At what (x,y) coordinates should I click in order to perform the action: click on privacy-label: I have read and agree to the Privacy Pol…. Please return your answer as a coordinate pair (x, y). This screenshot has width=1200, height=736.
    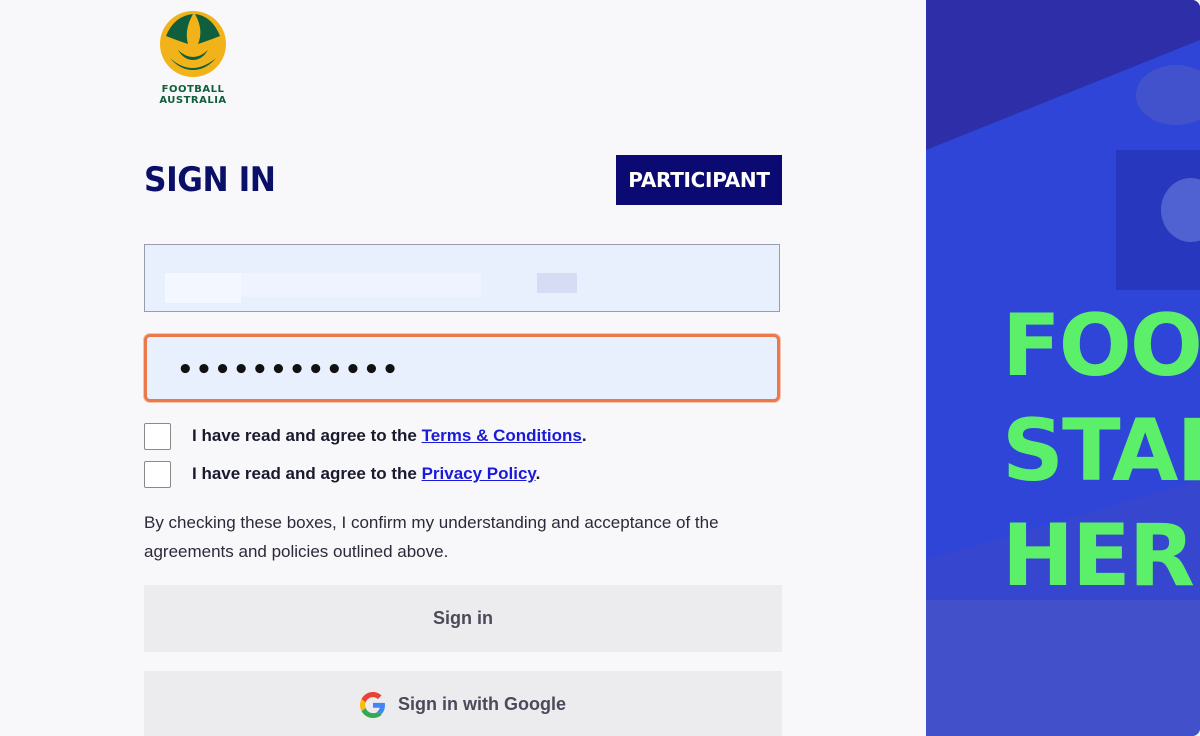
    Looking at the image, I should click on (366, 474).